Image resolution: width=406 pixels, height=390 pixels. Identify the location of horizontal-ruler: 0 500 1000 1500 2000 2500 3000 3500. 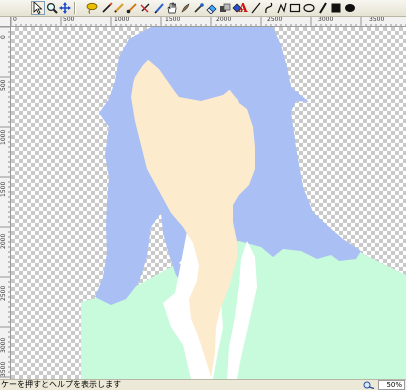
(208, 22).